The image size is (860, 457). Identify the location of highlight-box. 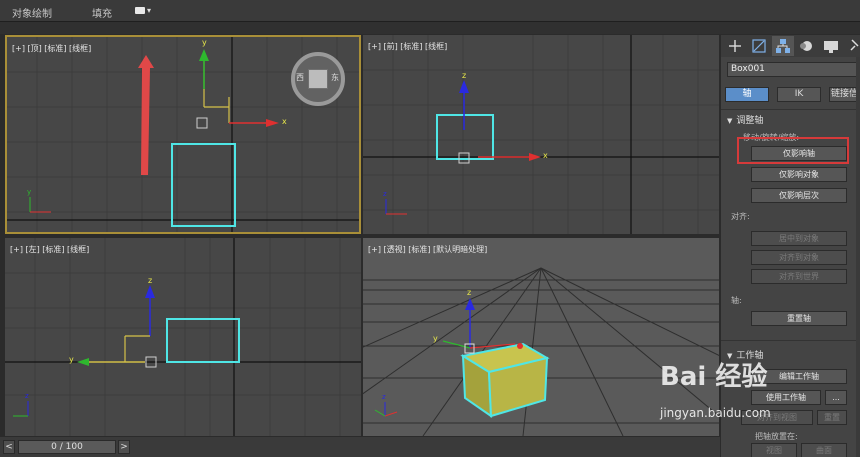
(793, 150).